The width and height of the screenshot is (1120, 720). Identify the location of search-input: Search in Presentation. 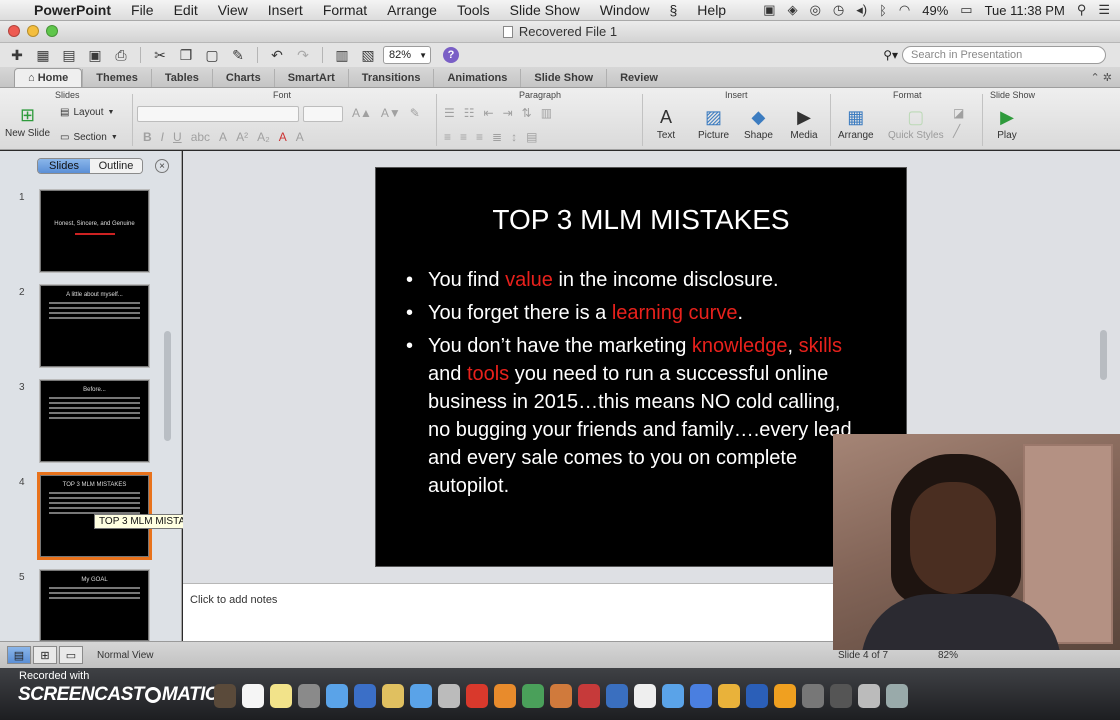
(1004, 55).